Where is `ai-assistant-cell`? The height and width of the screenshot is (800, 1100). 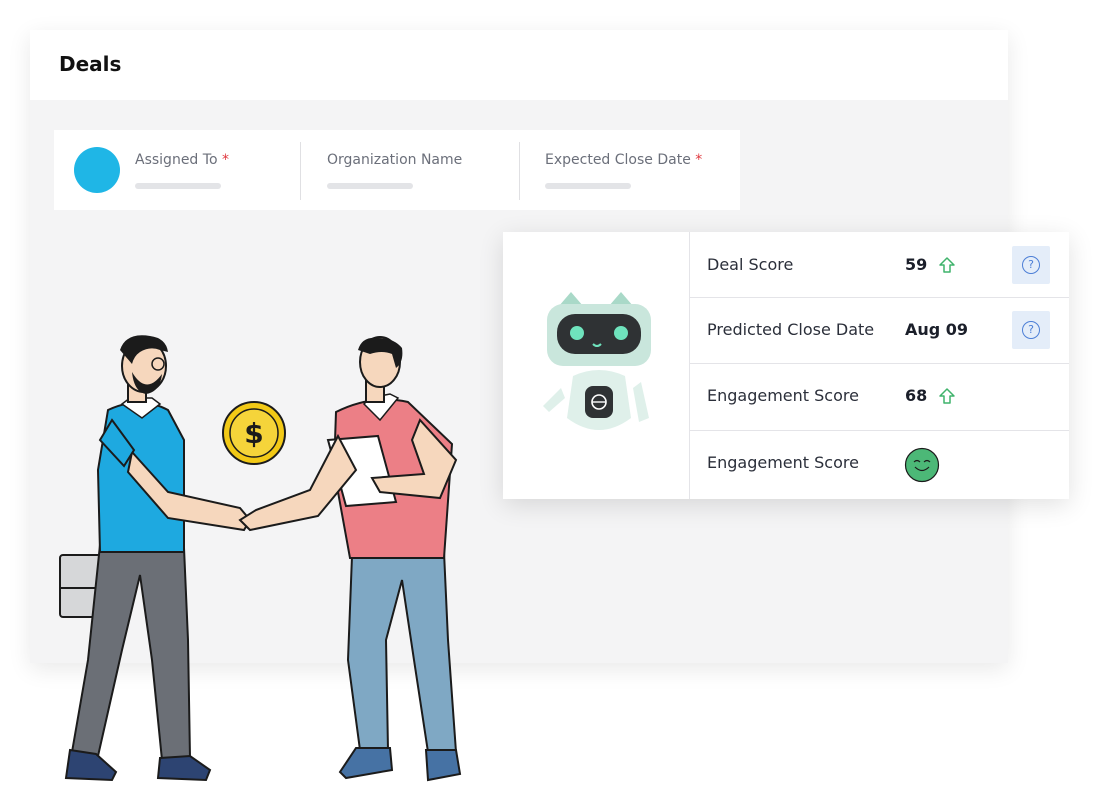
ai-assistant-cell is located at coordinates (596, 365).